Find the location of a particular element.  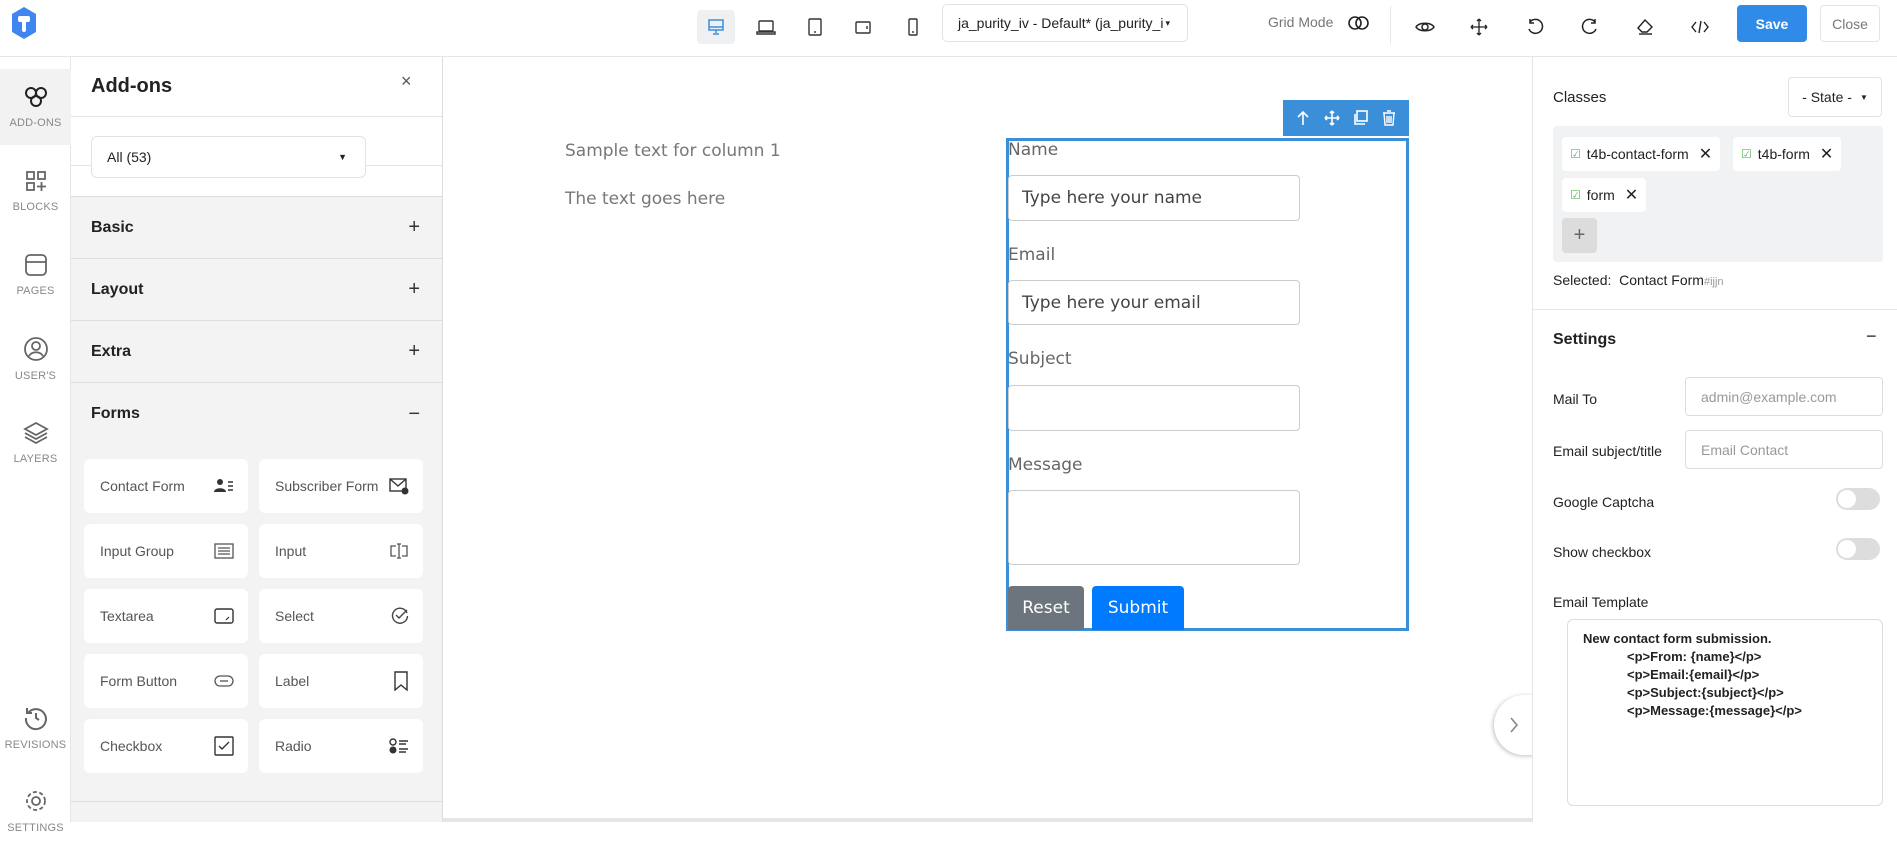

collapse-minus-icon: − is located at coordinates (1871, 336).